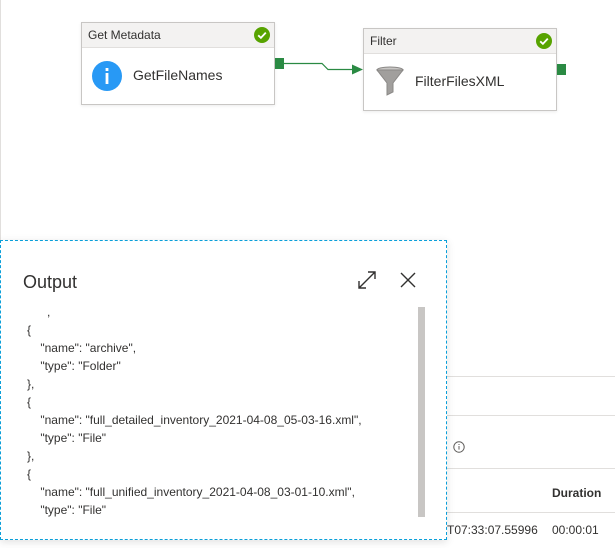 The height and width of the screenshot is (548, 615). What do you see at coordinates (575, 530) in the screenshot?
I see `run-duration-cell: 00:00:01` at bounding box center [575, 530].